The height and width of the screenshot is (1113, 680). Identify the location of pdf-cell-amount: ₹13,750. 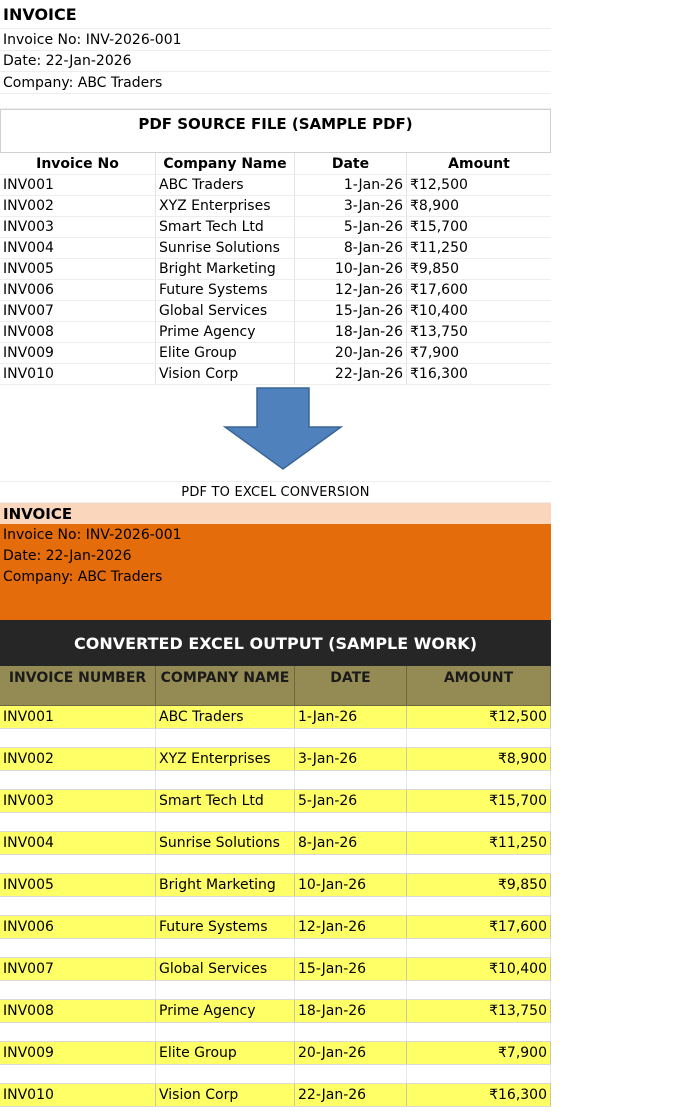
(439, 332).